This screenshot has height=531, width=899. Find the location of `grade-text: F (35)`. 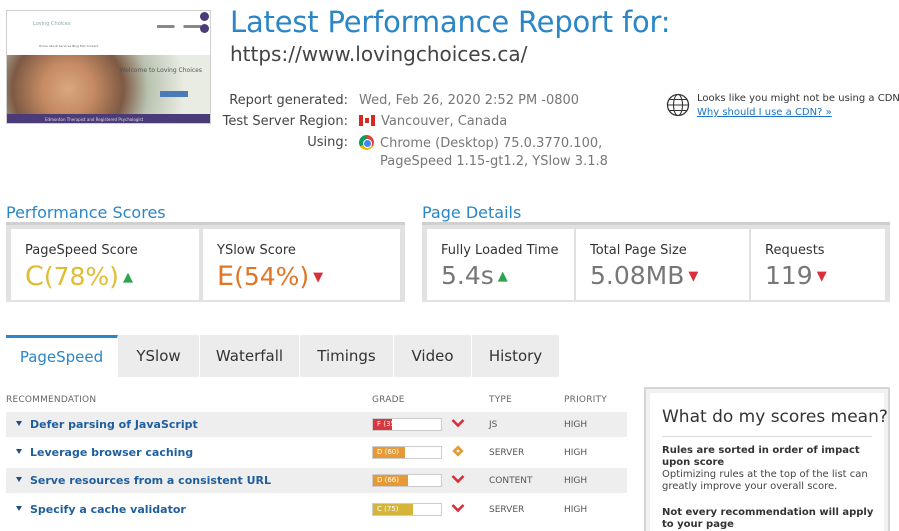

grade-text: F (35) is located at coordinates (387, 424).